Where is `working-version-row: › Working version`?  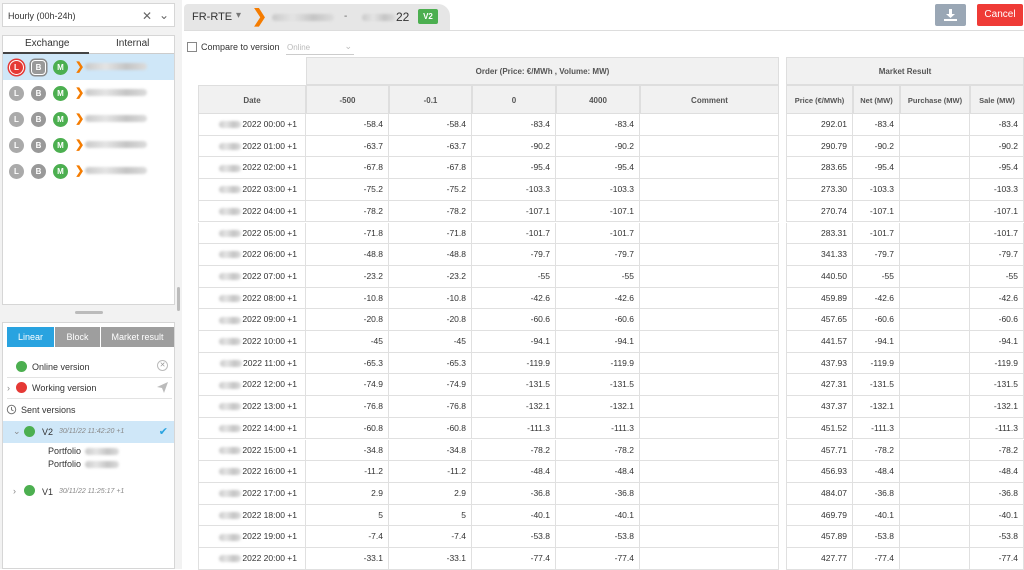
working-version-row: › Working version is located at coordinates (88, 388).